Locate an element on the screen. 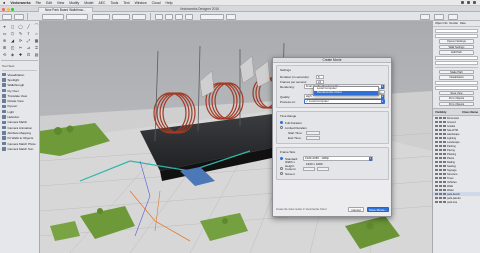  spotlight-icon is located at coordinates (474, 2).